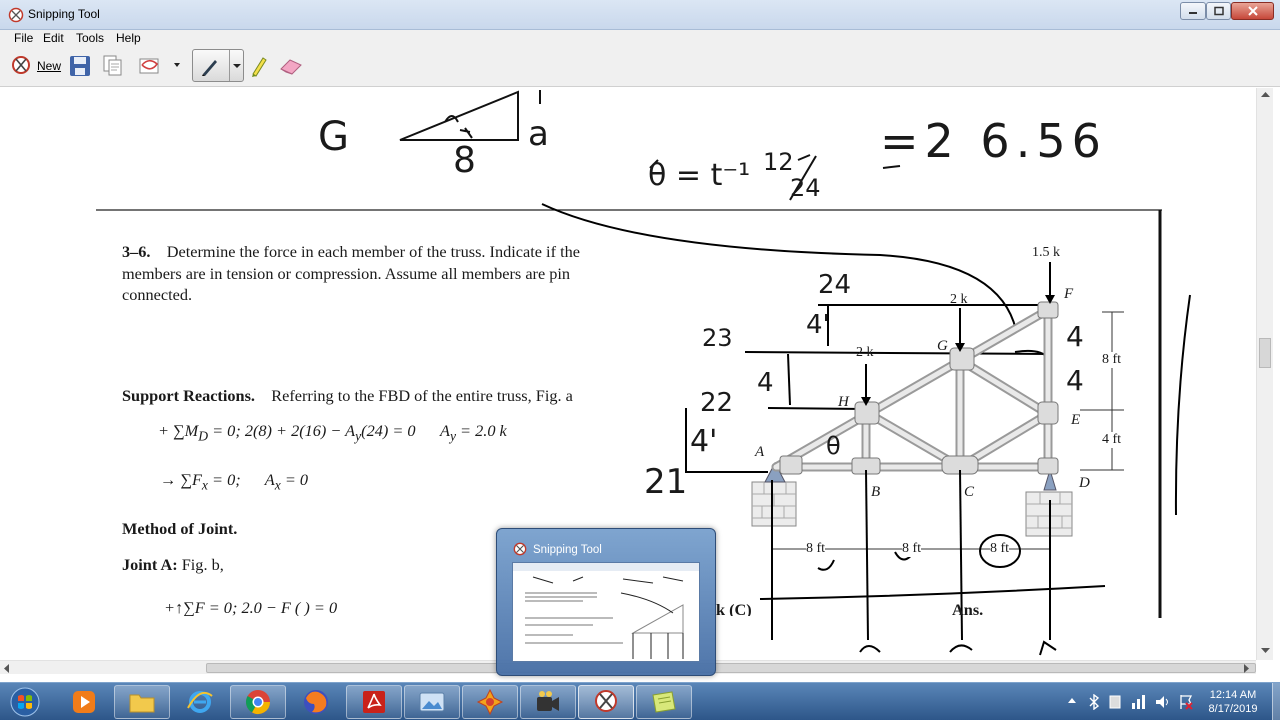 The image size is (1280, 720). Describe the element at coordinates (296, 479) in the screenshot. I see `eq2-ans-val: = 0` at that location.